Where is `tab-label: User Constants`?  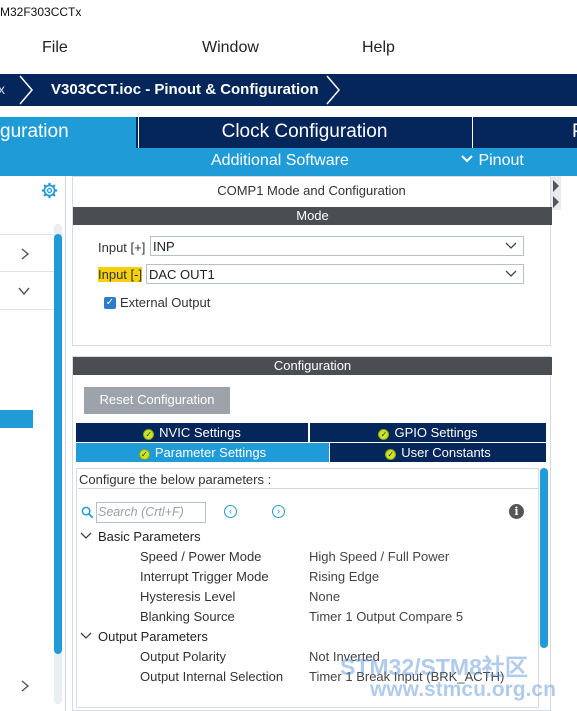
tab-label: User Constants is located at coordinates (446, 452).